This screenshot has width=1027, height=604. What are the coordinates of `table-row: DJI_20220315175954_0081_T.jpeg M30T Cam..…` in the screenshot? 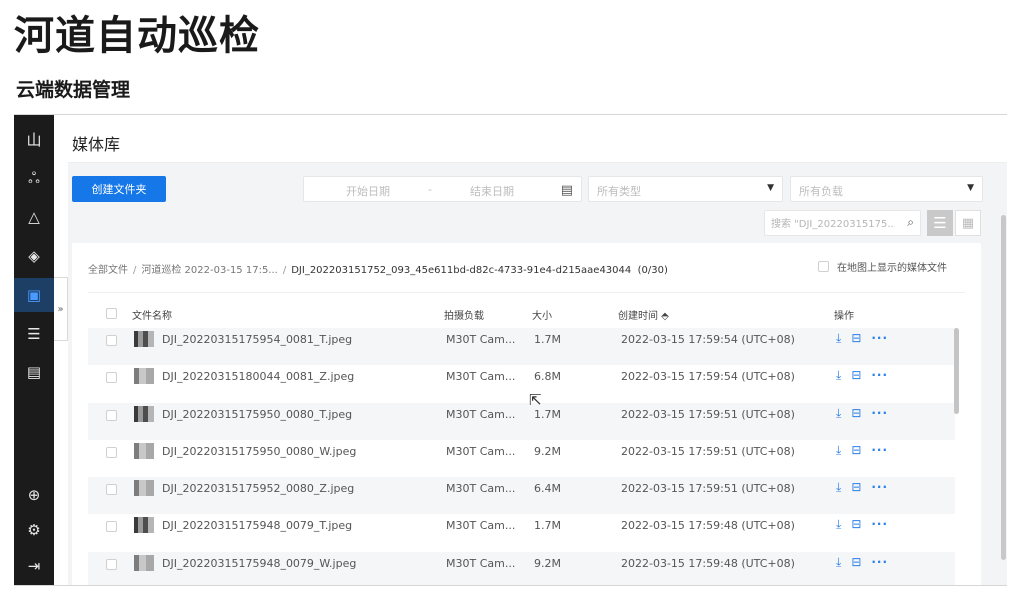 It's located at (521, 347).